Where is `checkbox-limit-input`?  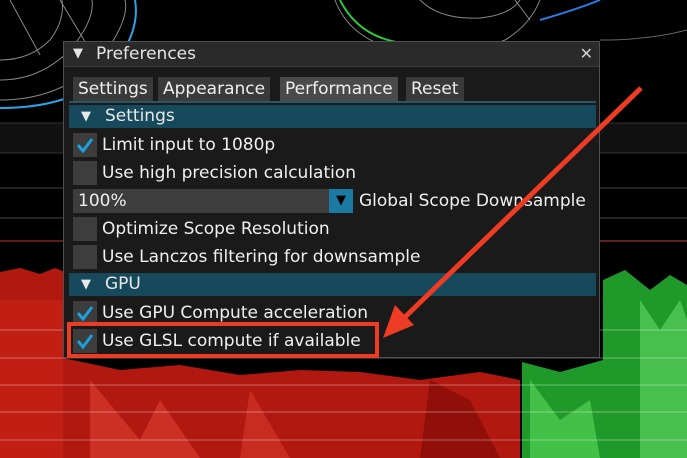 checkbox-limit-input is located at coordinates (85, 145).